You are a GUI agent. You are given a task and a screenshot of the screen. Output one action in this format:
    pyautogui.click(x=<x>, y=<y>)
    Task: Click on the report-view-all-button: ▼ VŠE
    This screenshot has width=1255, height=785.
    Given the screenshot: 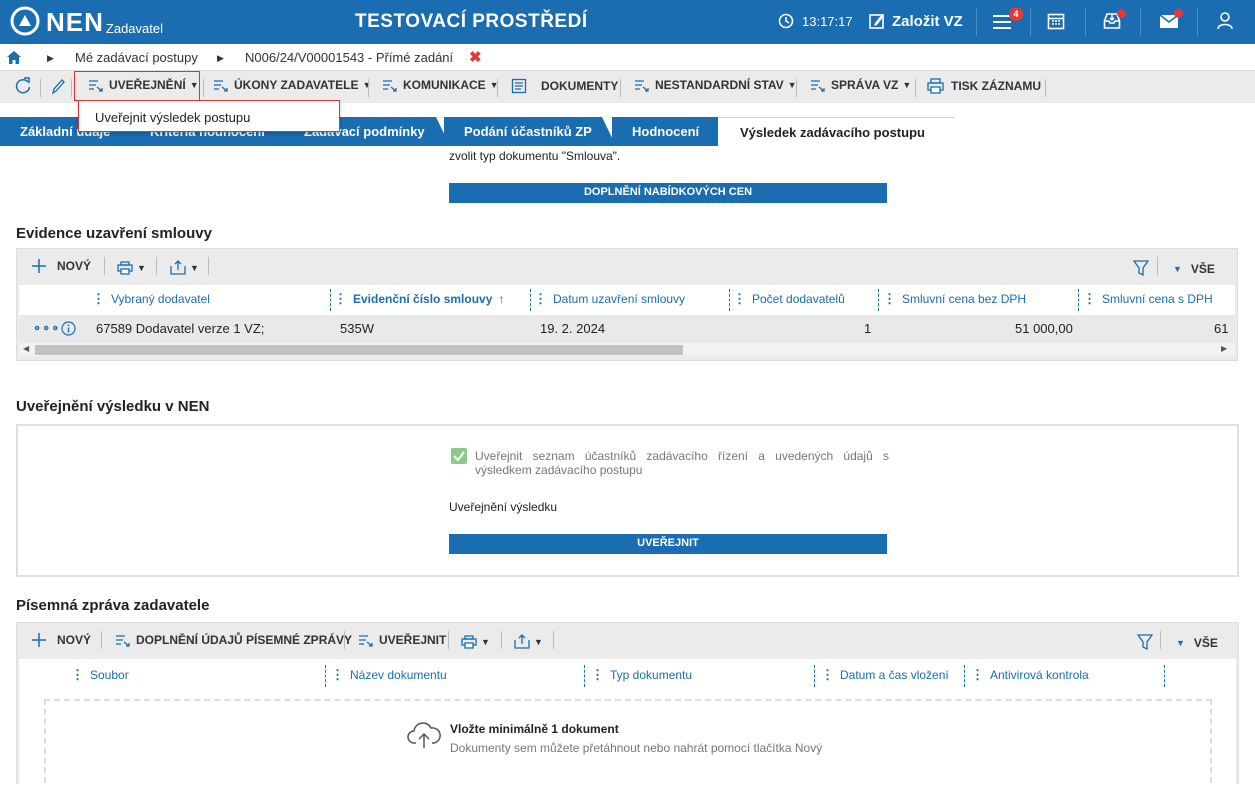 What is the action you would take?
    pyautogui.click(x=1197, y=643)
    